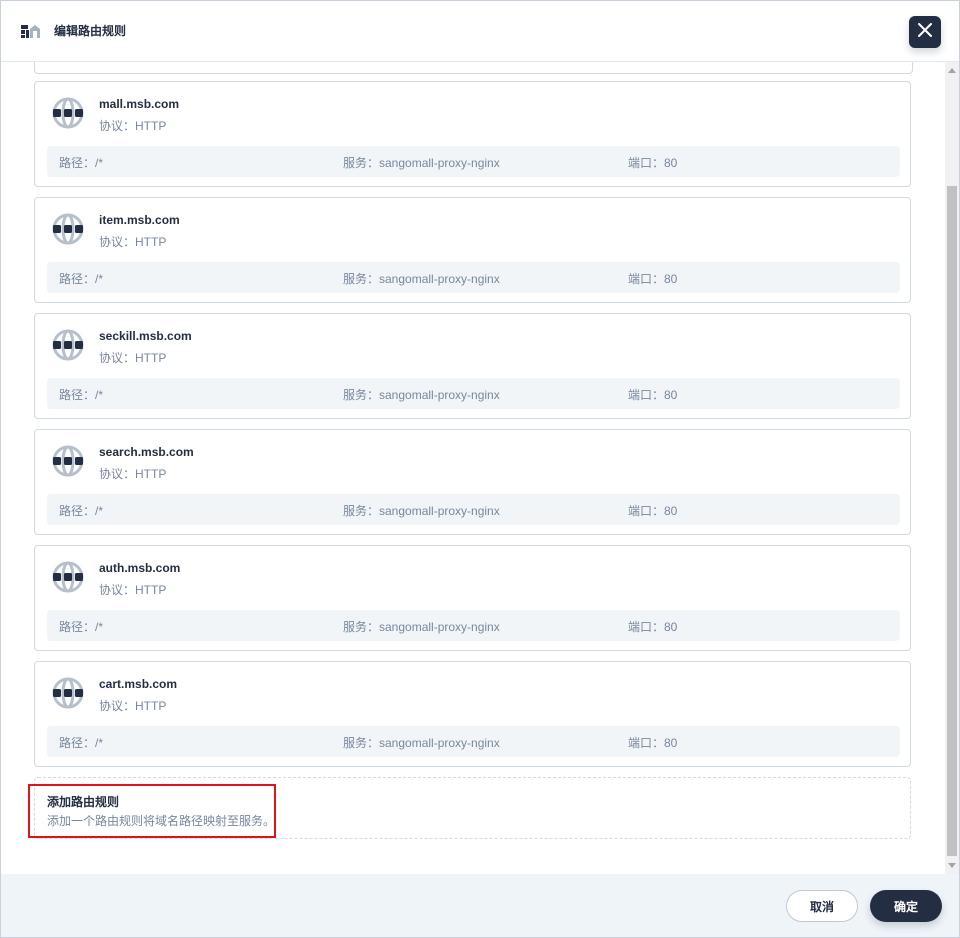  What do you see at coordinates (480, 31) in the screenshot?
I see `dialog-header: 编辑路由规则` at bounding box center [480, 31].